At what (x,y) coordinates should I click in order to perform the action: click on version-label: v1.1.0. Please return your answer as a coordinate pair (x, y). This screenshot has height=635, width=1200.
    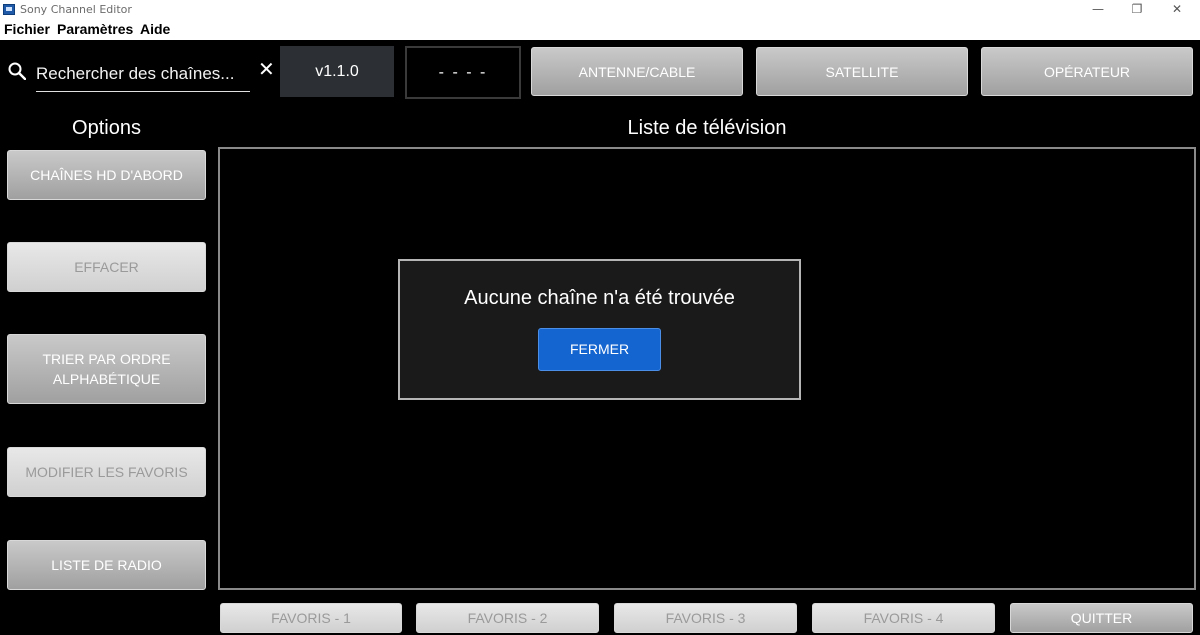
    Looking at the image, I should click on (337, 71).